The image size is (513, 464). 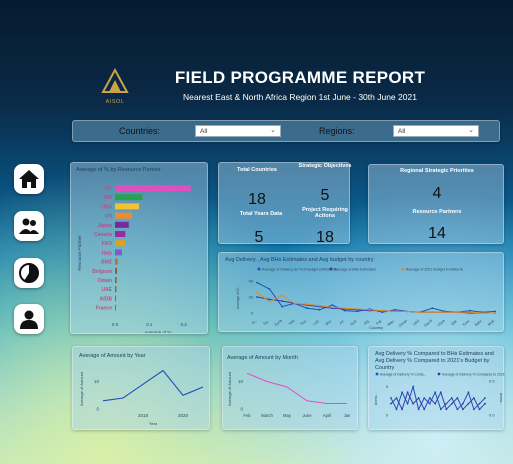 I want to click on legend-label: Average of BHs Estimates, so click(x=355, y=270).